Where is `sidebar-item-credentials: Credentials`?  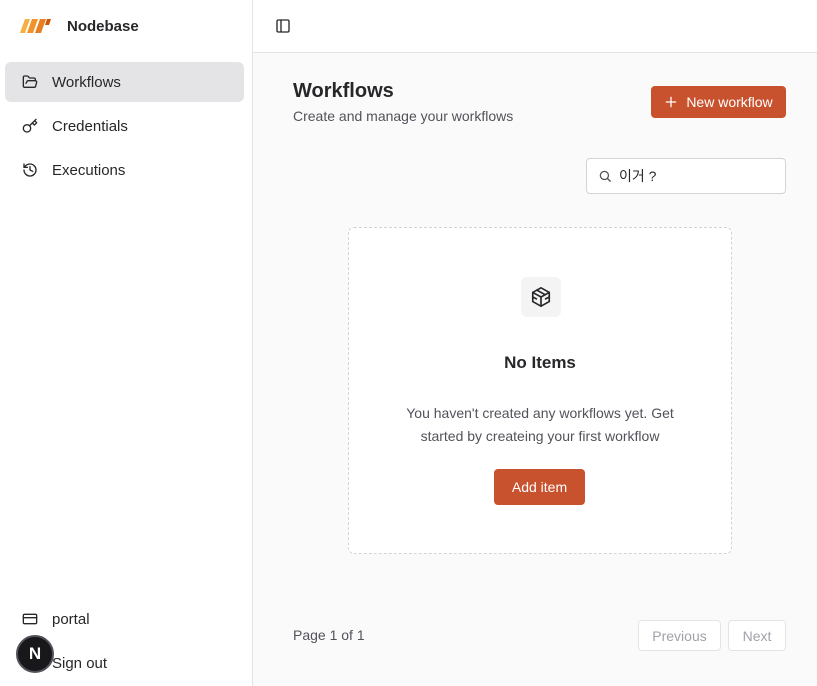 sidebar-item-credentials: Credentials is located at coordinates (124, 126).